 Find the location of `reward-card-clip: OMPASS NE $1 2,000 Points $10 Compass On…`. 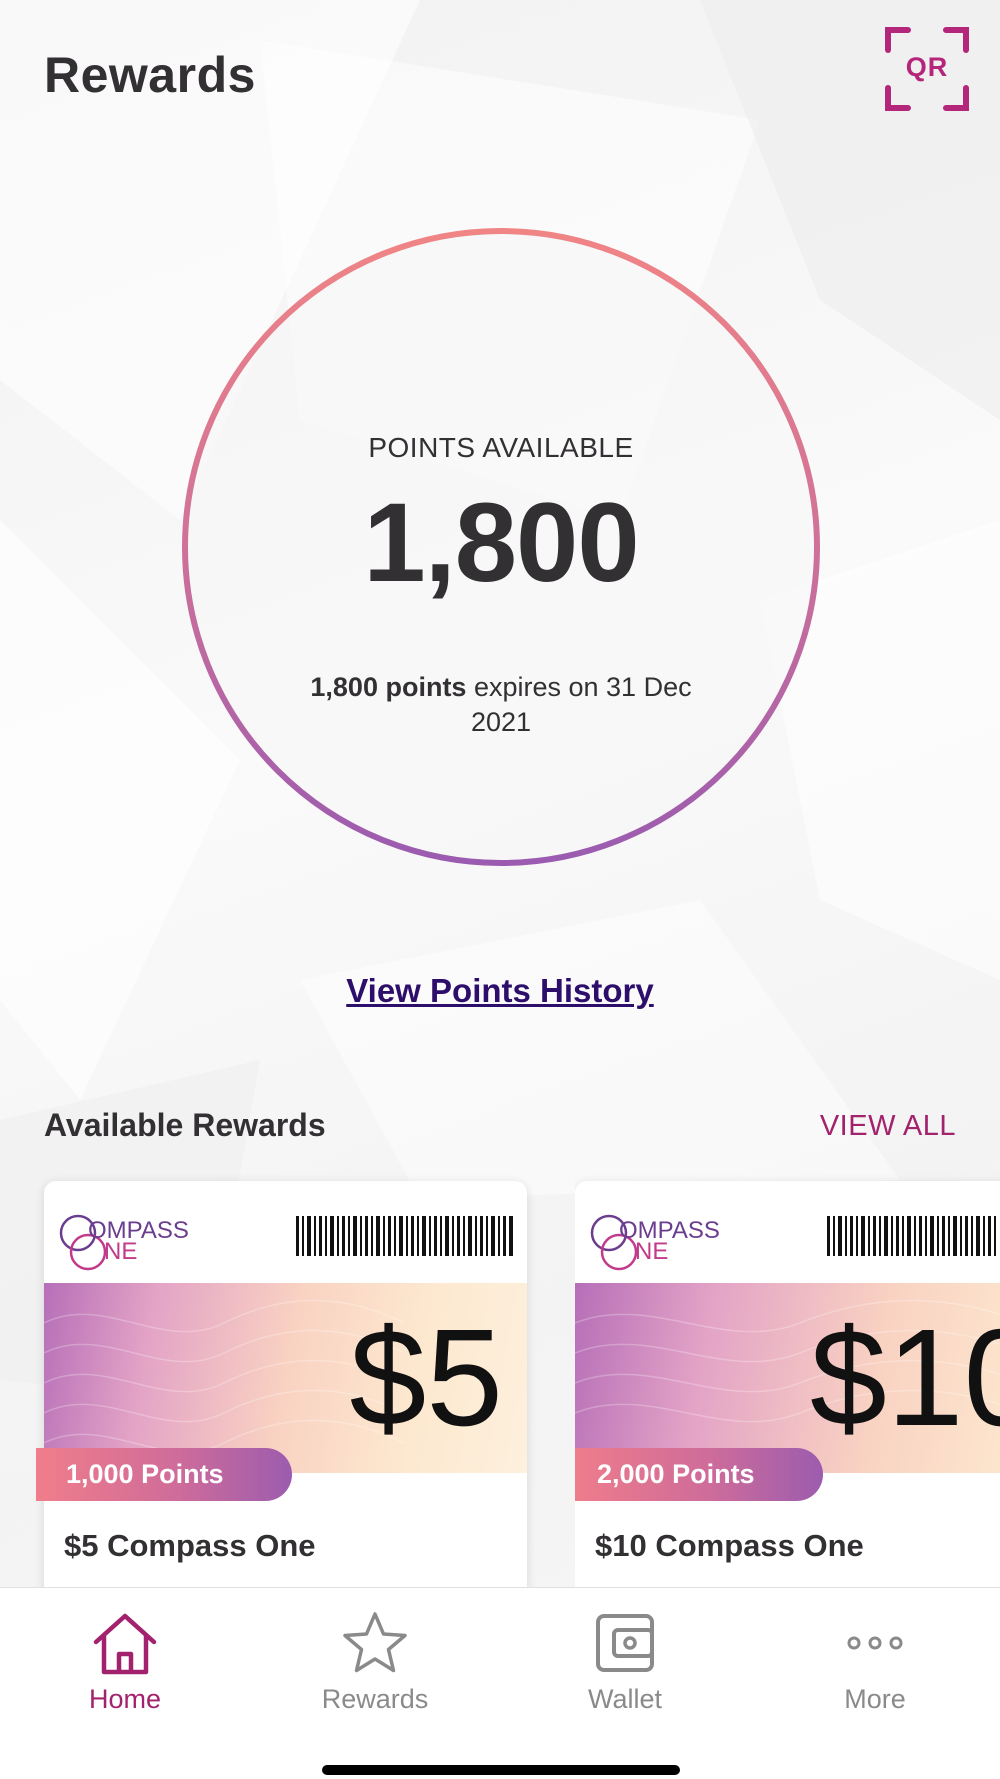

reward-card-clip: OMPASS NE $1 2,000 Points $10 Compass On… is located at coordinates (787, 1390).